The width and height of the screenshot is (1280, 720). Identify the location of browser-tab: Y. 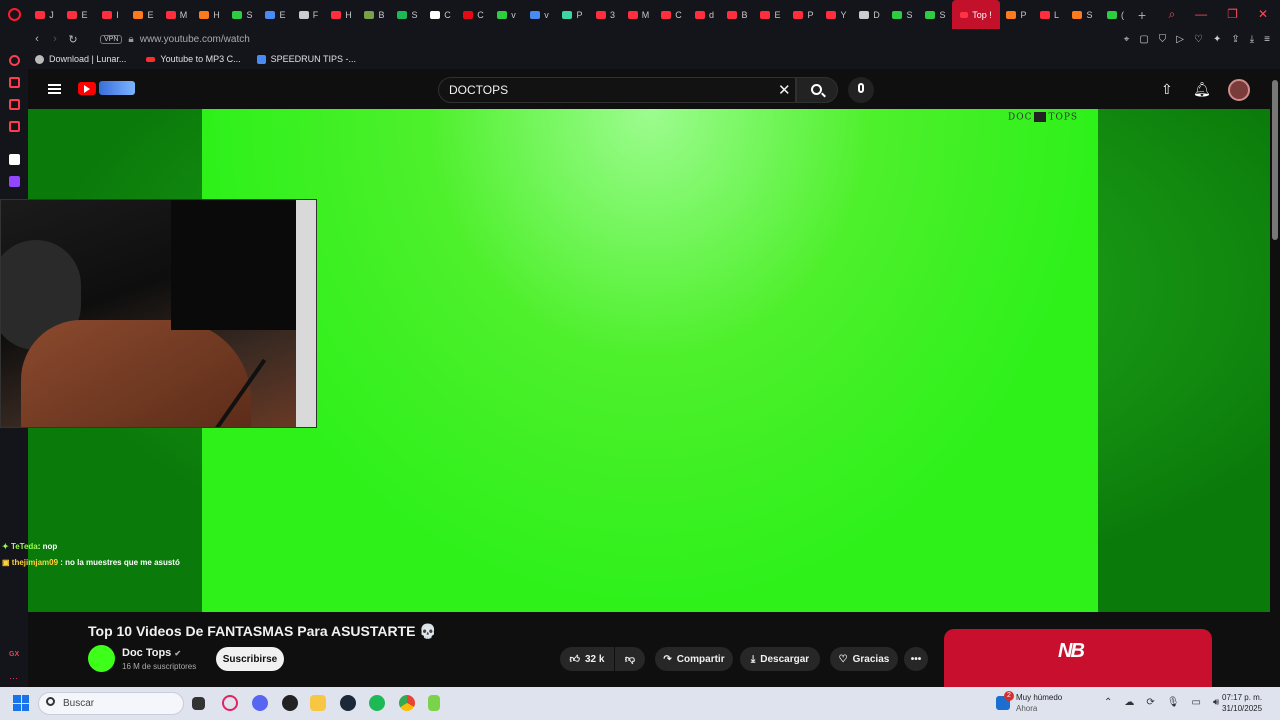
(836, 14).